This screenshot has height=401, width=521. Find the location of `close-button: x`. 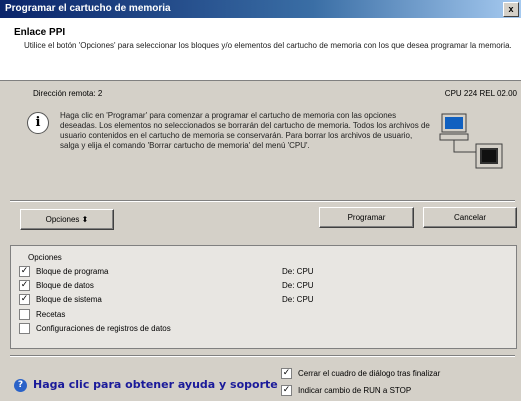

close-button: x is located at coordinates (511, 9).